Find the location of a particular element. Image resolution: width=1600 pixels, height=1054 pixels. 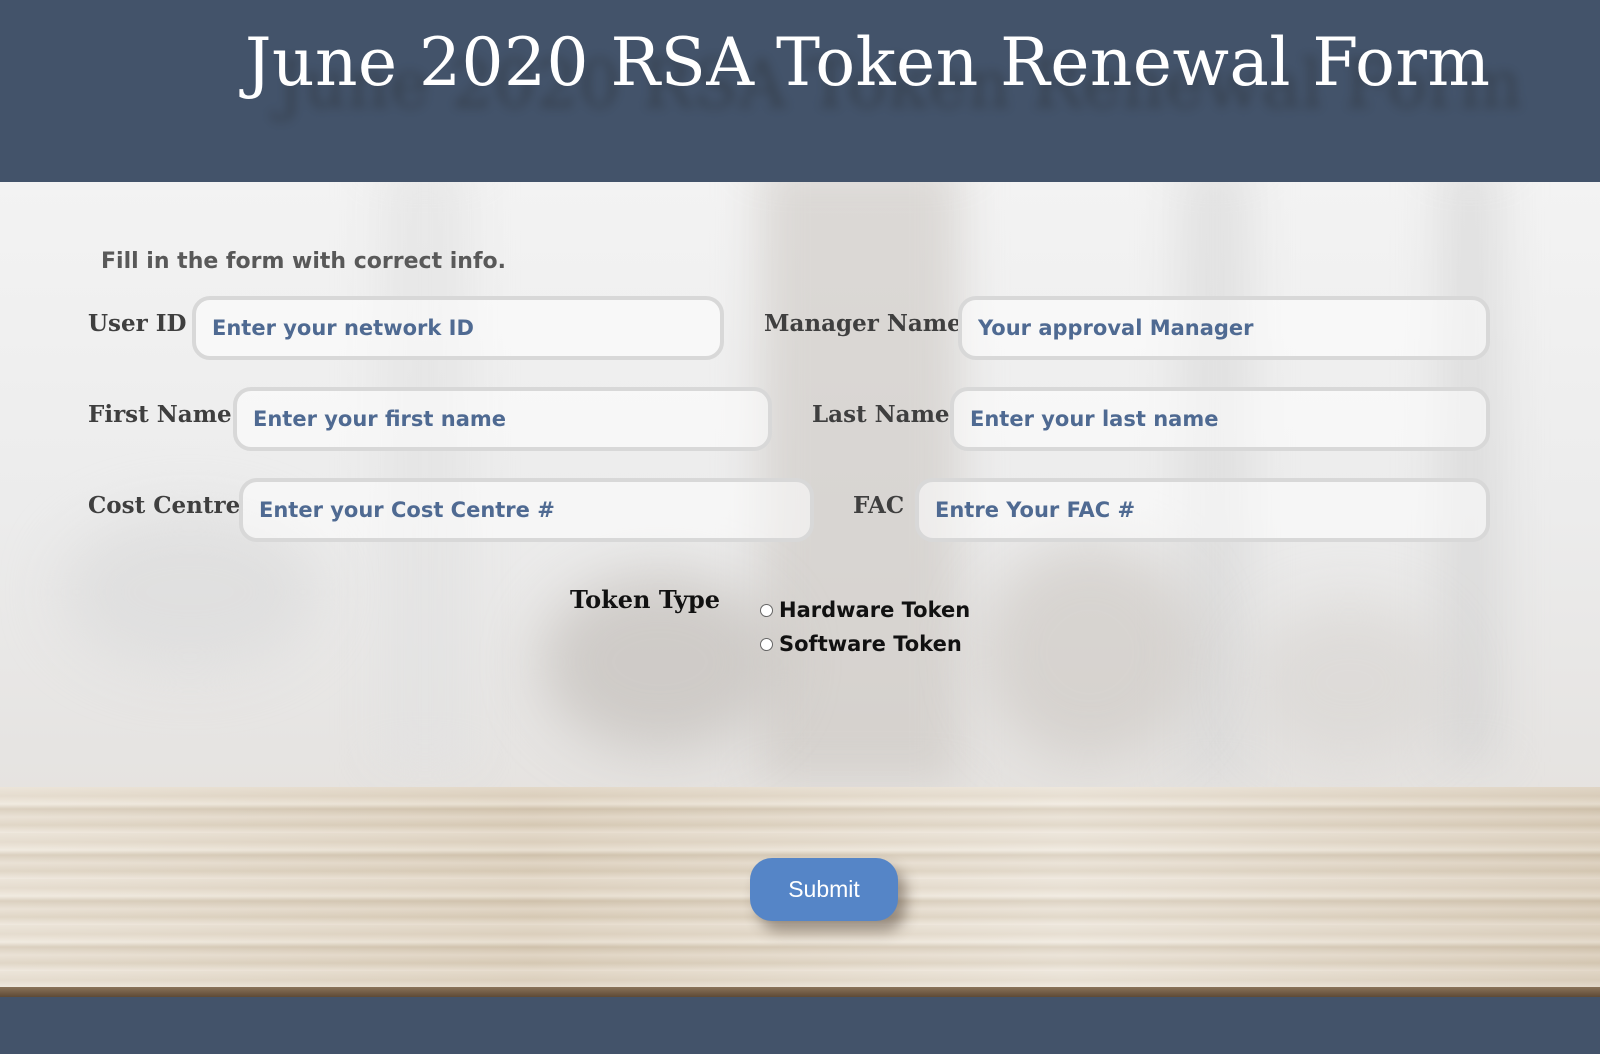

manager-name-label: Manager Name is located at coordinates (863, 323).